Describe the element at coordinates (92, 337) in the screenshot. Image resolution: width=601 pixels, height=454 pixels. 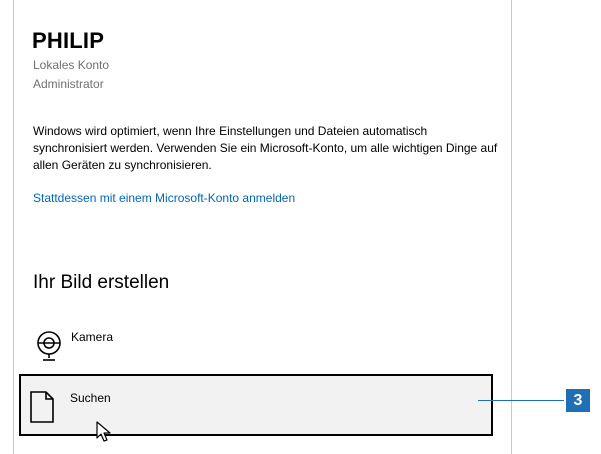
I see `camera-label: Kamera` at that location.